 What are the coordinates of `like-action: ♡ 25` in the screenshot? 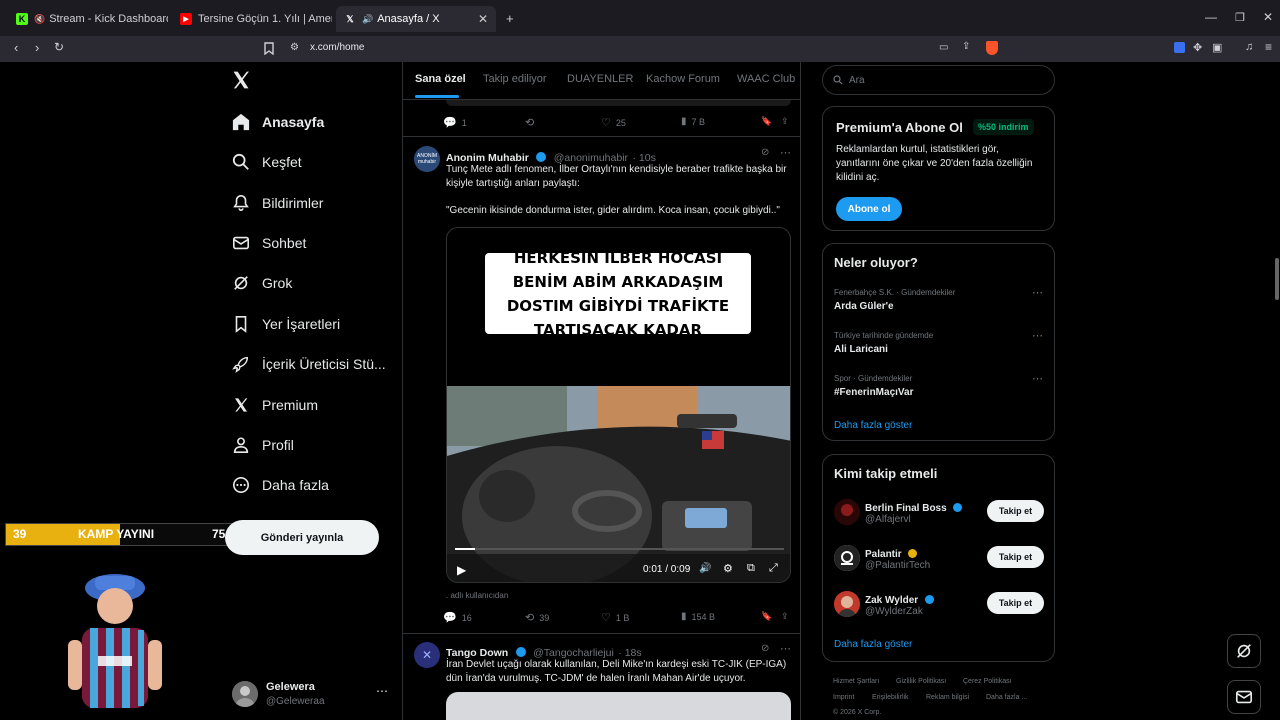 It's located at (613, 122).